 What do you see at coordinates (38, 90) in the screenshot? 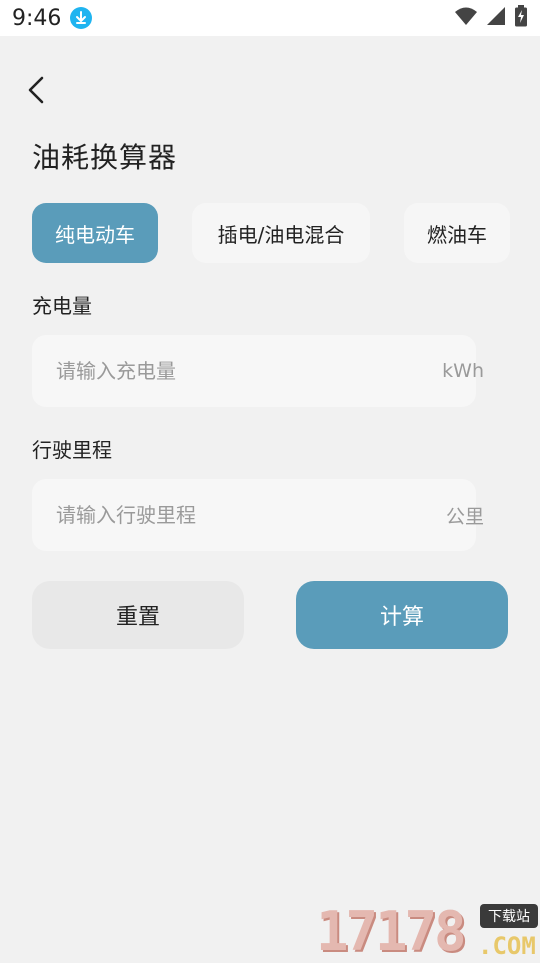
I see `back-button` at bounding box center [38, 90].